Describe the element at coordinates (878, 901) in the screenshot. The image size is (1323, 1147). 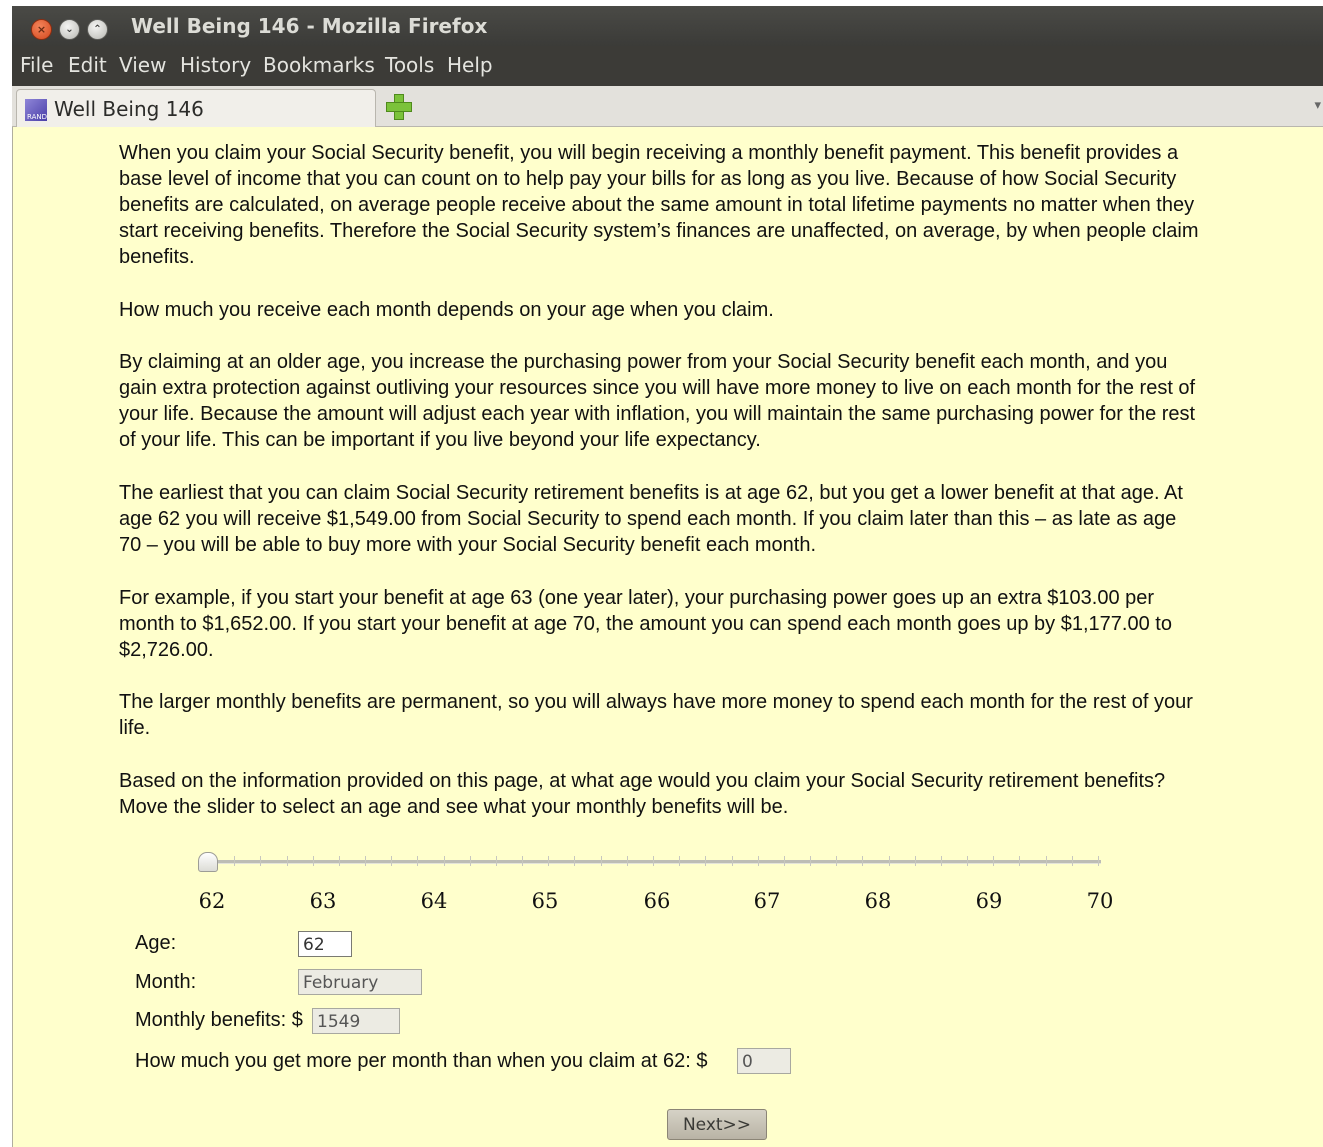
I see `slider-label-68: 68` at that location.